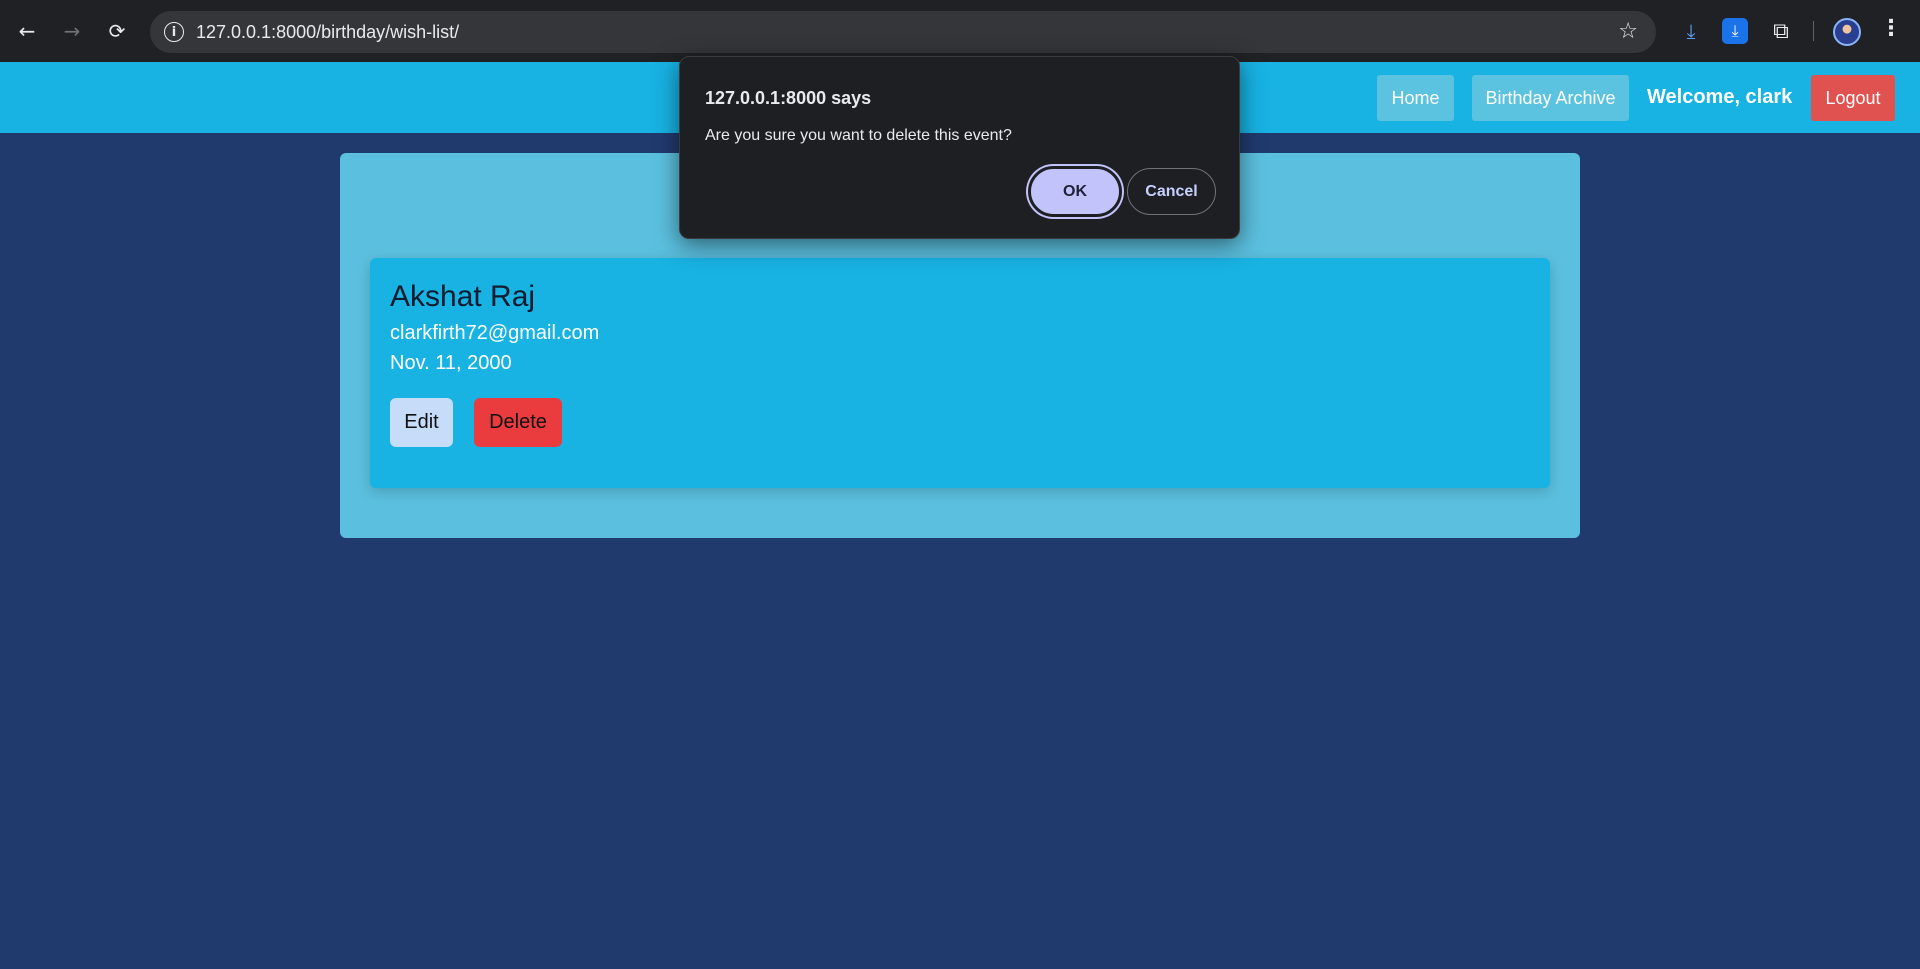 The image size is (1920, 969). Describe the element at coordinates (117, 31) in the screenshot. I see `reload-icon: ⟳` at that location.